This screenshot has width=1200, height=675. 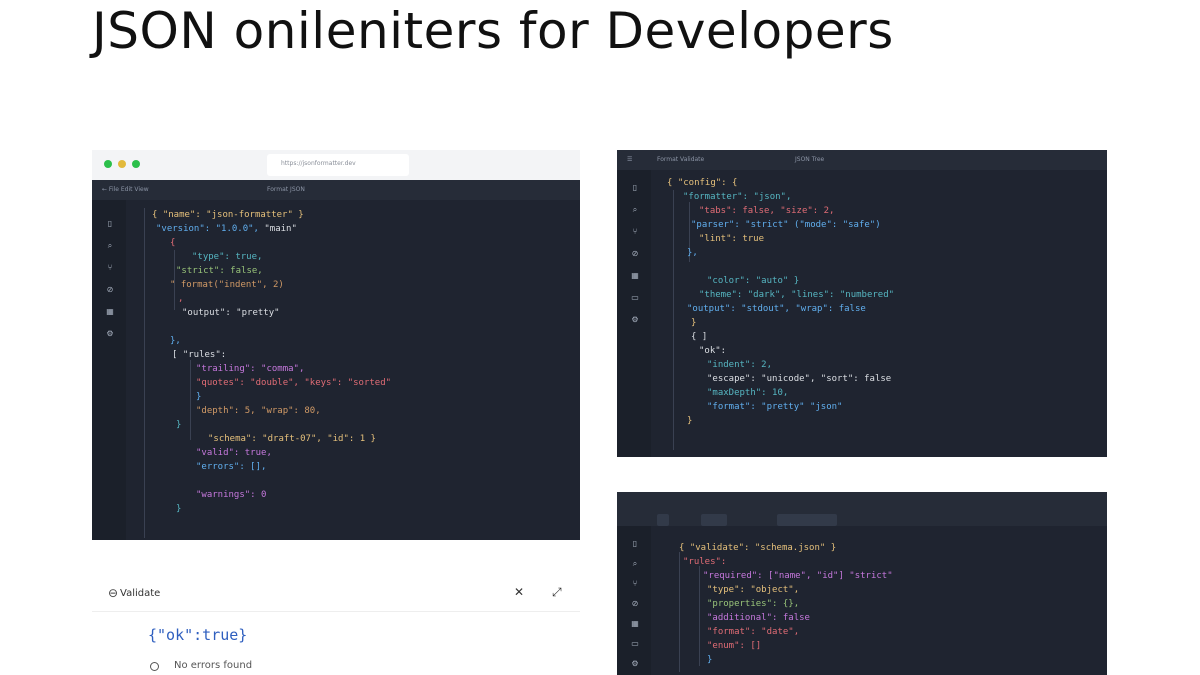 What do you see at coordinates (250, 369) in the screenshot?
I see `code-token: "trailing": "comma",` at bounding box center [250, 369].